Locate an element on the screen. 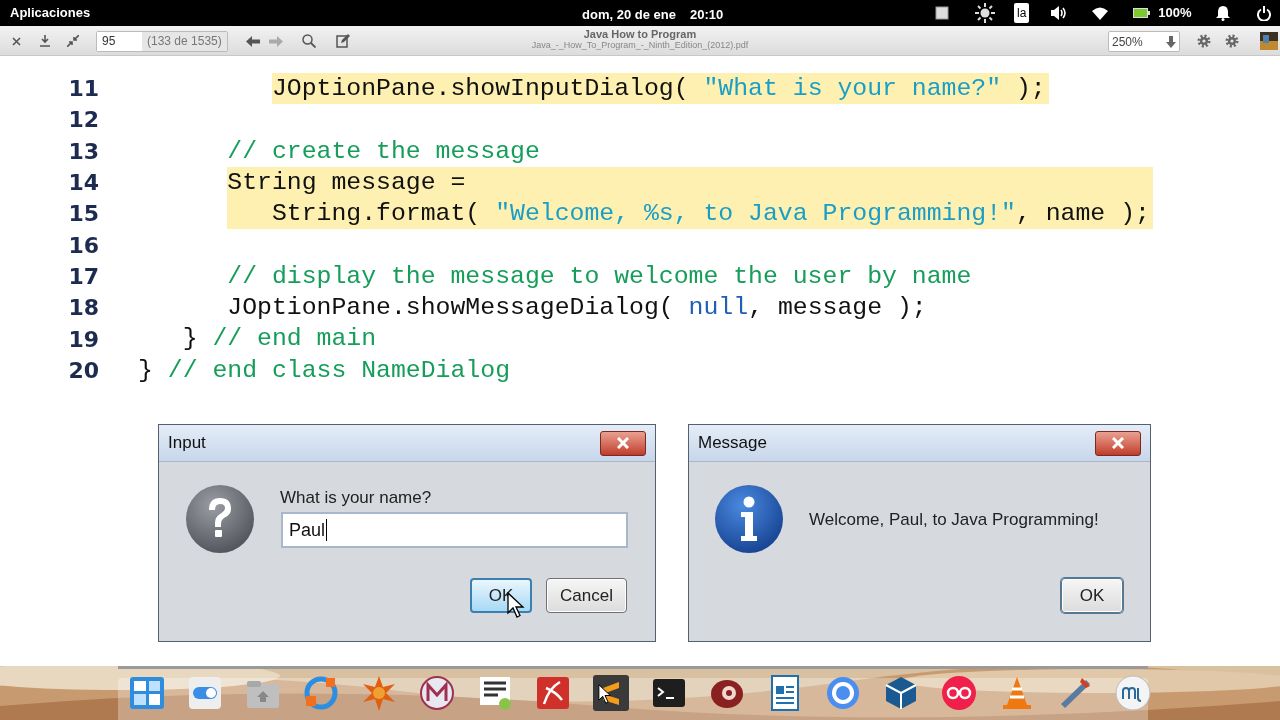 This screenshot has width=1280, height=720. document-title: Java How to Program is located at coordinates (640, 34).